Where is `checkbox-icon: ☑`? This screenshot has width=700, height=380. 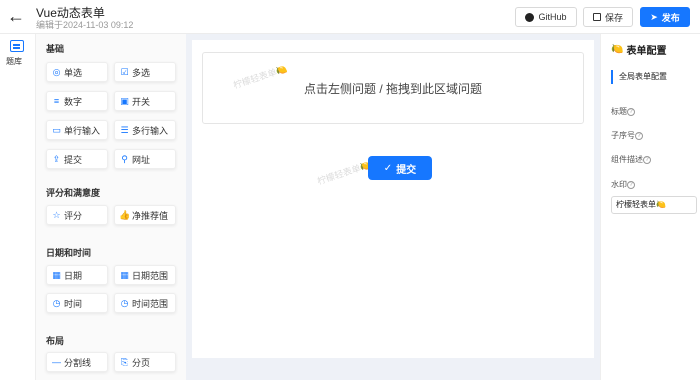
checkbox-icon: ☑ is located at coordinates (124, 71).